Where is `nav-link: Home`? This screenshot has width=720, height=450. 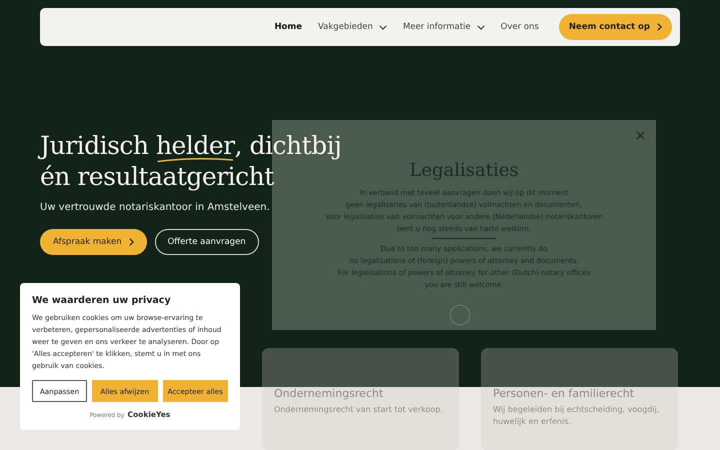 nav-link: Home is located at coordinates (288, 27).